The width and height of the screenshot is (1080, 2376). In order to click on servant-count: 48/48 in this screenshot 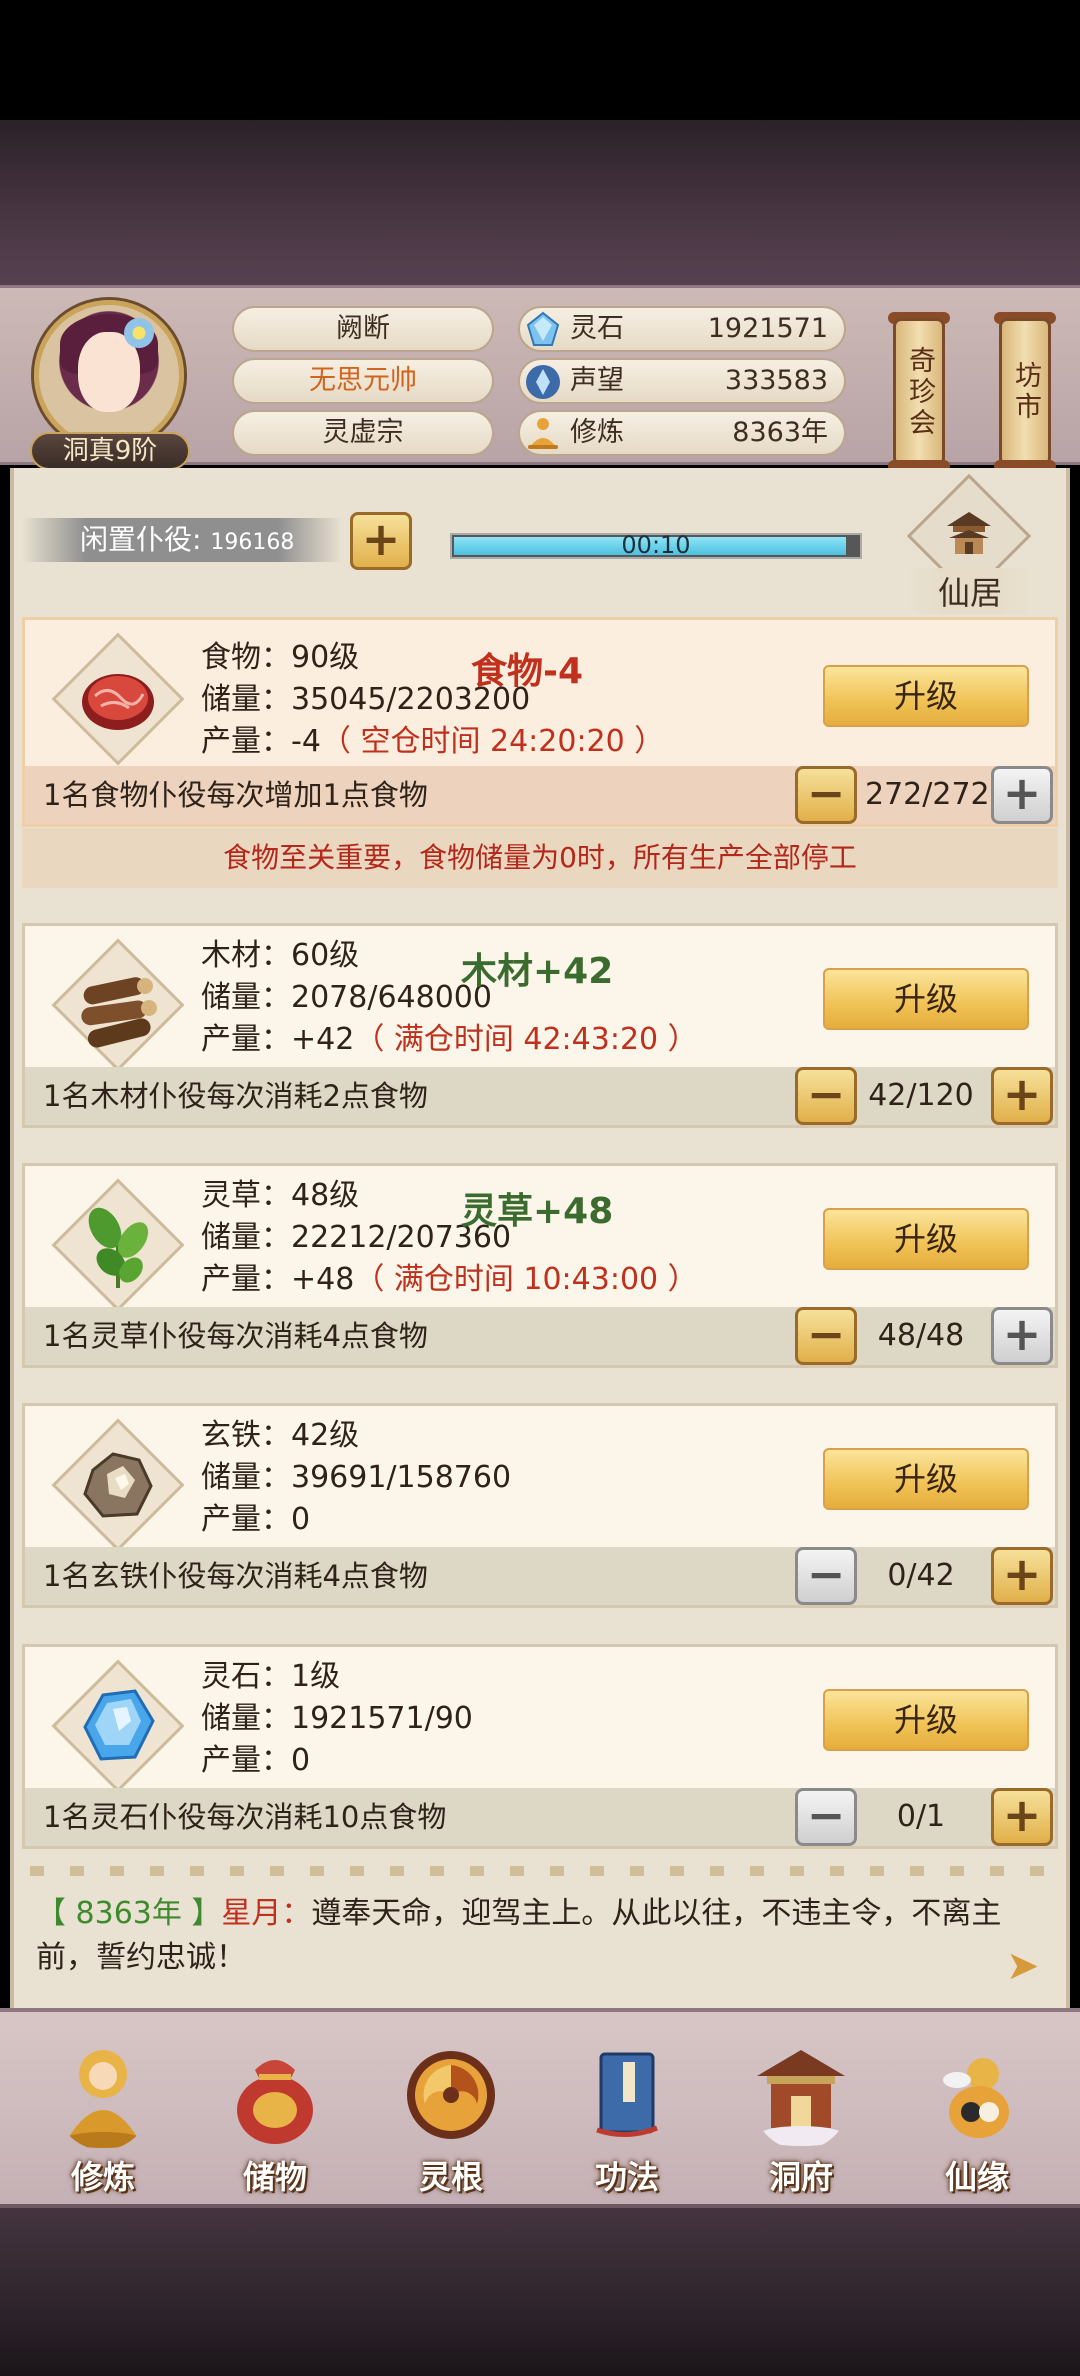, I will do `click(921, 1335)`.